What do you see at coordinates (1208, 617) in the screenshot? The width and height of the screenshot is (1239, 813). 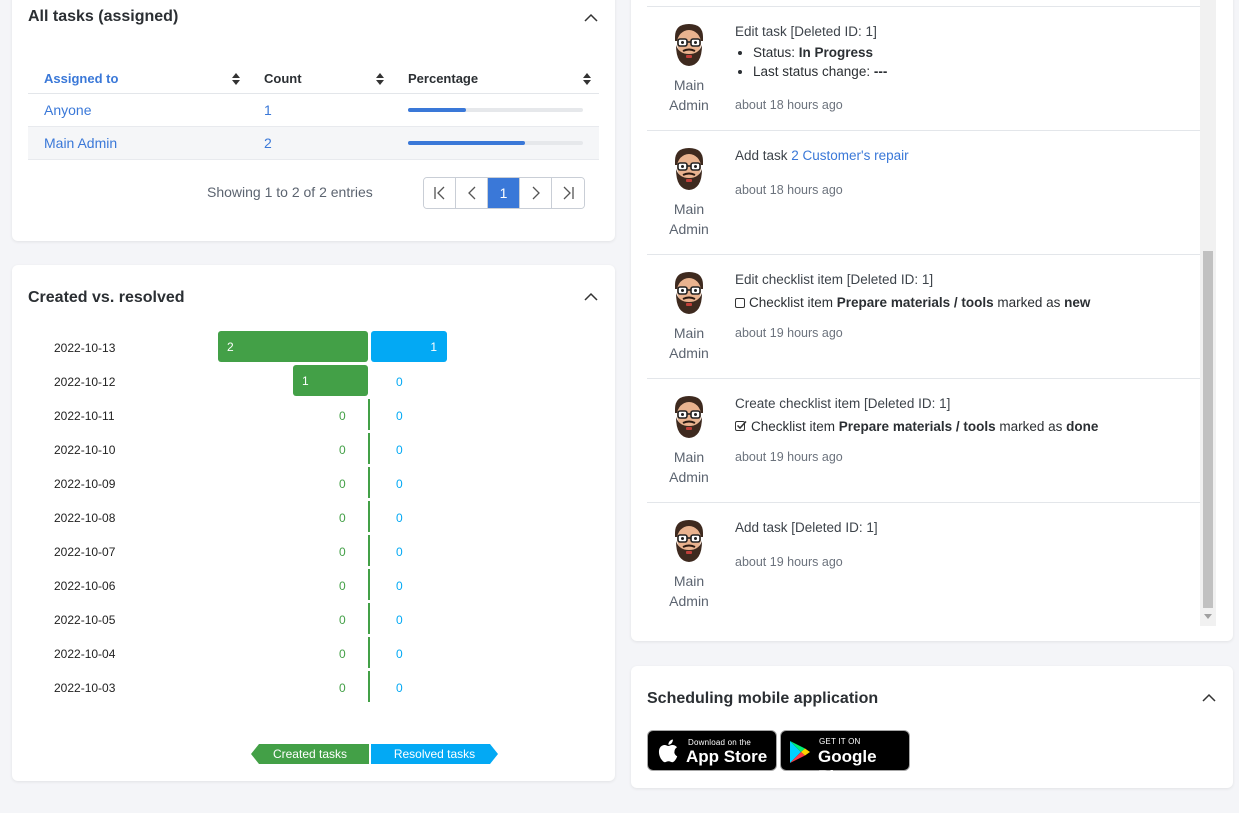 I see `scroll-down-icon` at bounding box center [1208, 617].